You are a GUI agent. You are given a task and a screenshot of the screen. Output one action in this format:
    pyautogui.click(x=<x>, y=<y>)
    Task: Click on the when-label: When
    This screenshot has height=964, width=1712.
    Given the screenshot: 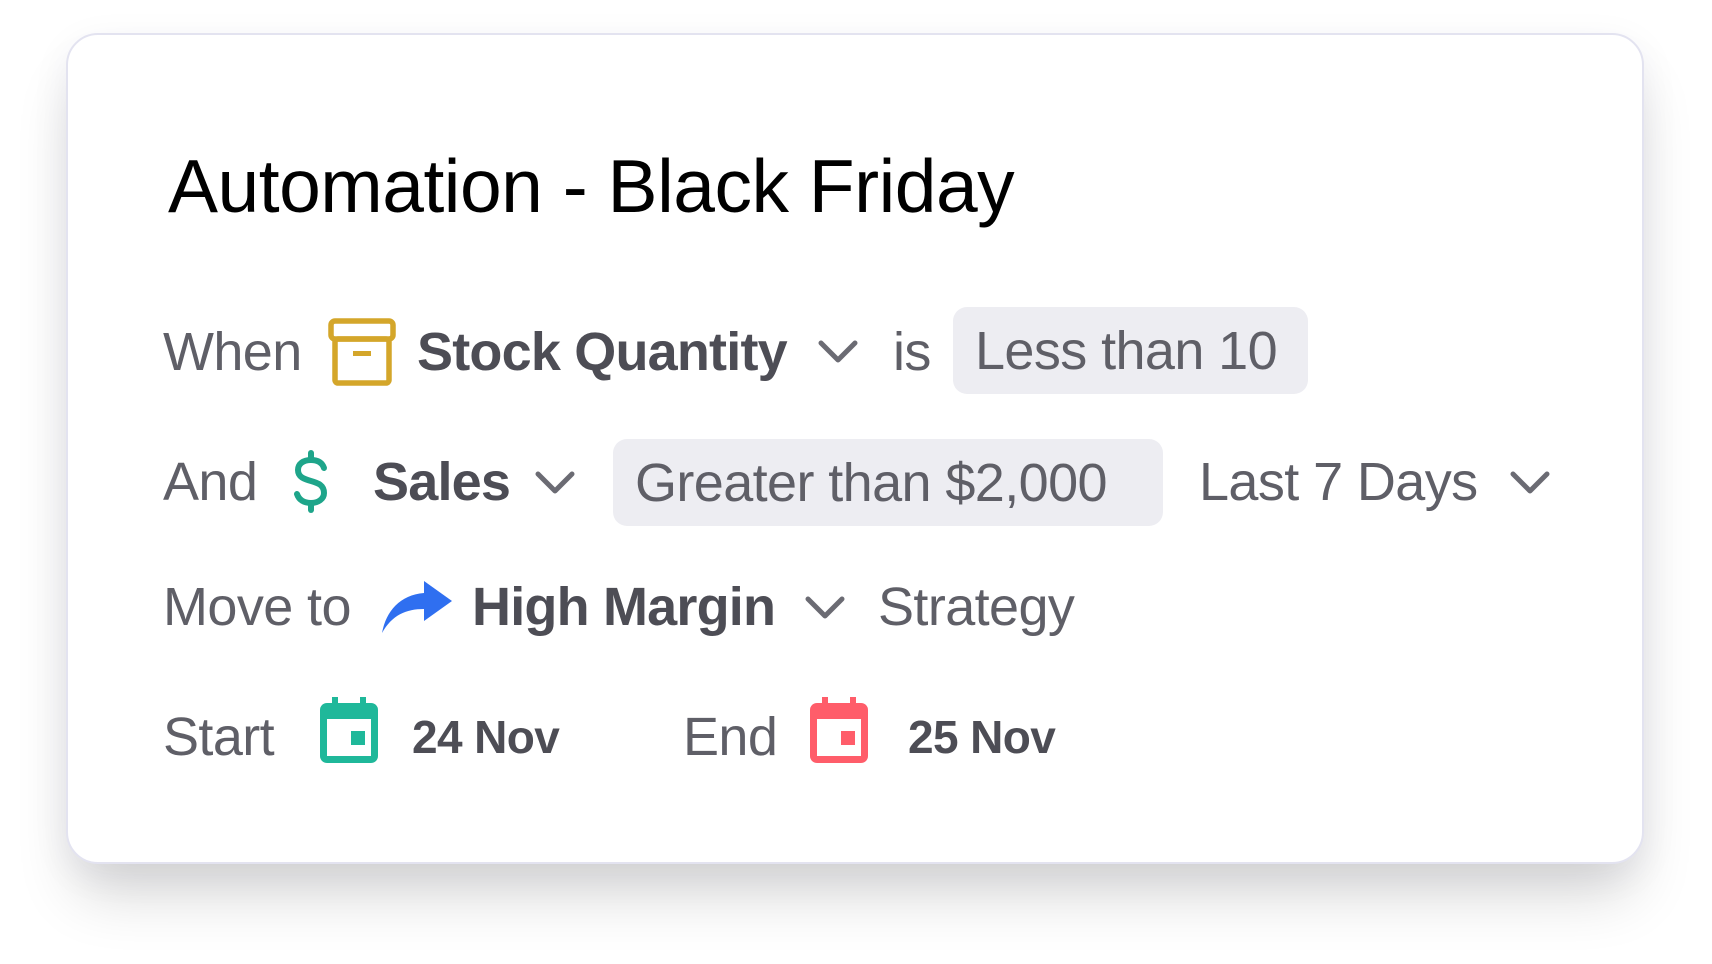 What is the action you would take?
    pyautogui.click(x=232, y=352)
    